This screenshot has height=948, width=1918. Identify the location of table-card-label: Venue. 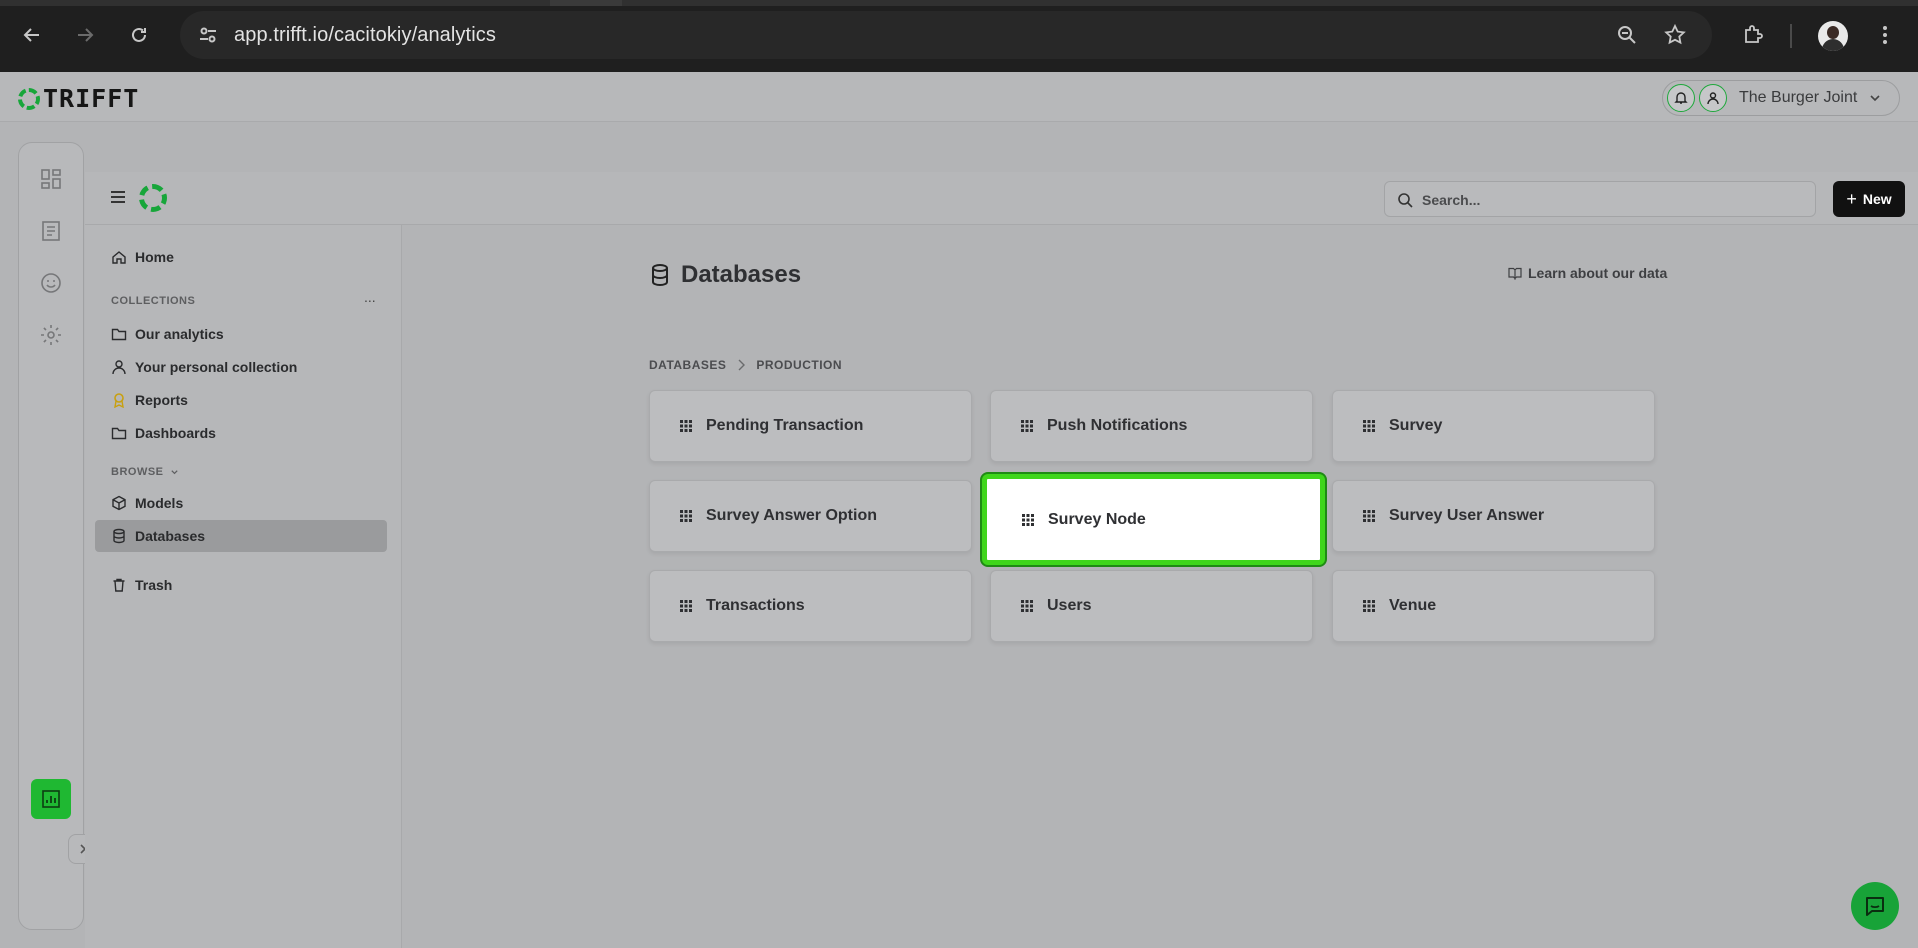
(1413, 605).